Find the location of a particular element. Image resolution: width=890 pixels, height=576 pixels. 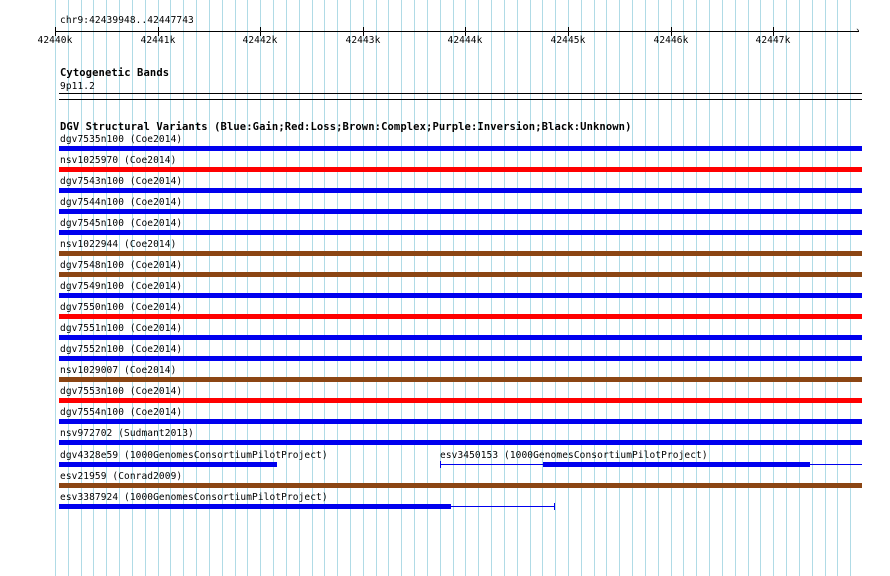

cytoband-title: Cytogenetic Bands is located at coordinates (115, 73).